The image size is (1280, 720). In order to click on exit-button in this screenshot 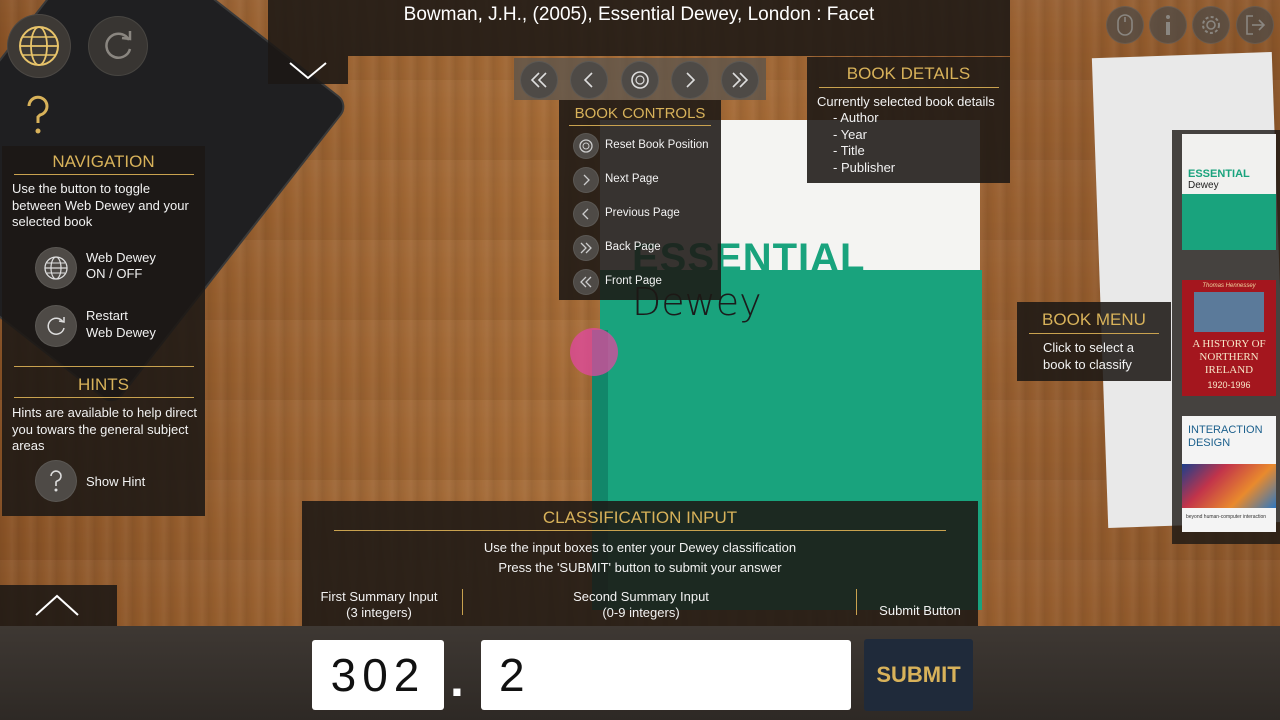, I will do `click(1255, 25)`.